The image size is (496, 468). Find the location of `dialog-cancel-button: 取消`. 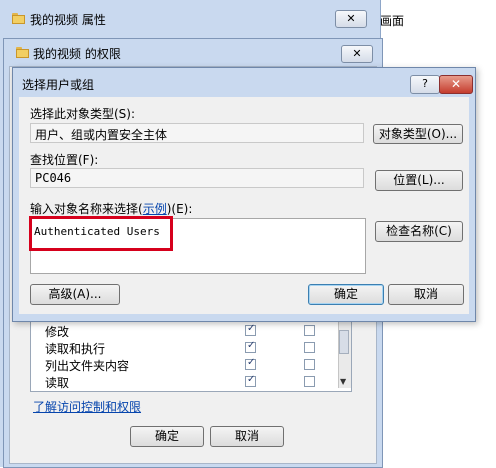

dialog-cancel-button: 取消 is located at coordinates (426, 294).